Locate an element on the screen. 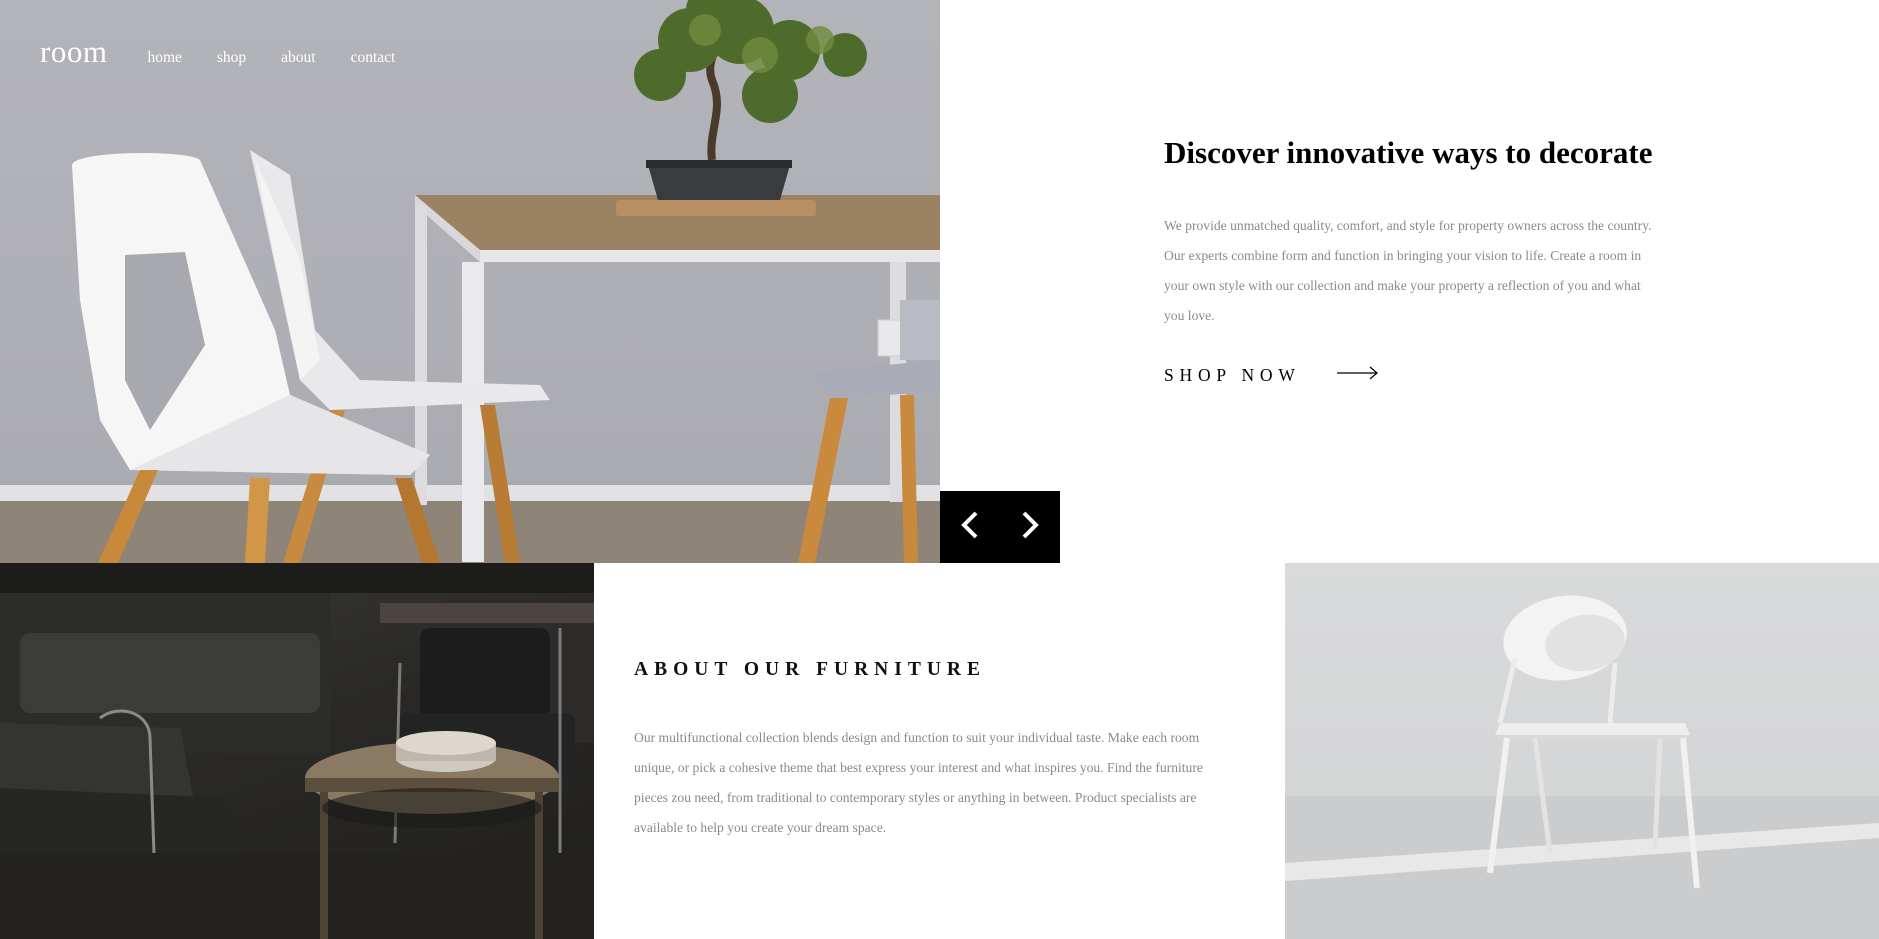 The width and height of the screenshot is (1879, 939). slider-prev-button is located at coordinates (970, 527).